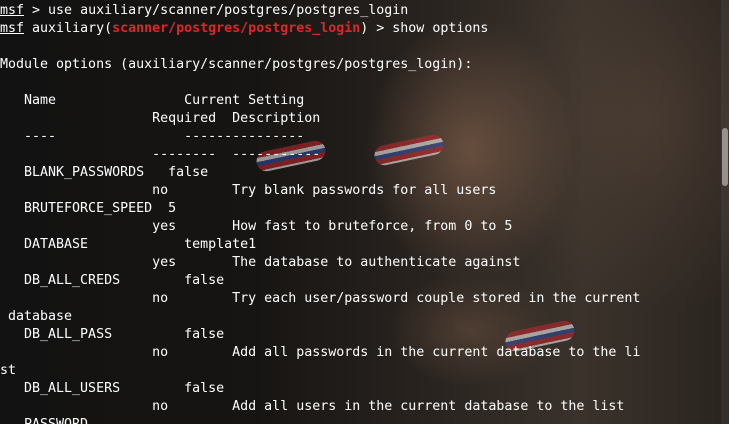 The height and width of the screenshot is (424, 729). I want to click on vertical-scrollbar, so click(725, 212).